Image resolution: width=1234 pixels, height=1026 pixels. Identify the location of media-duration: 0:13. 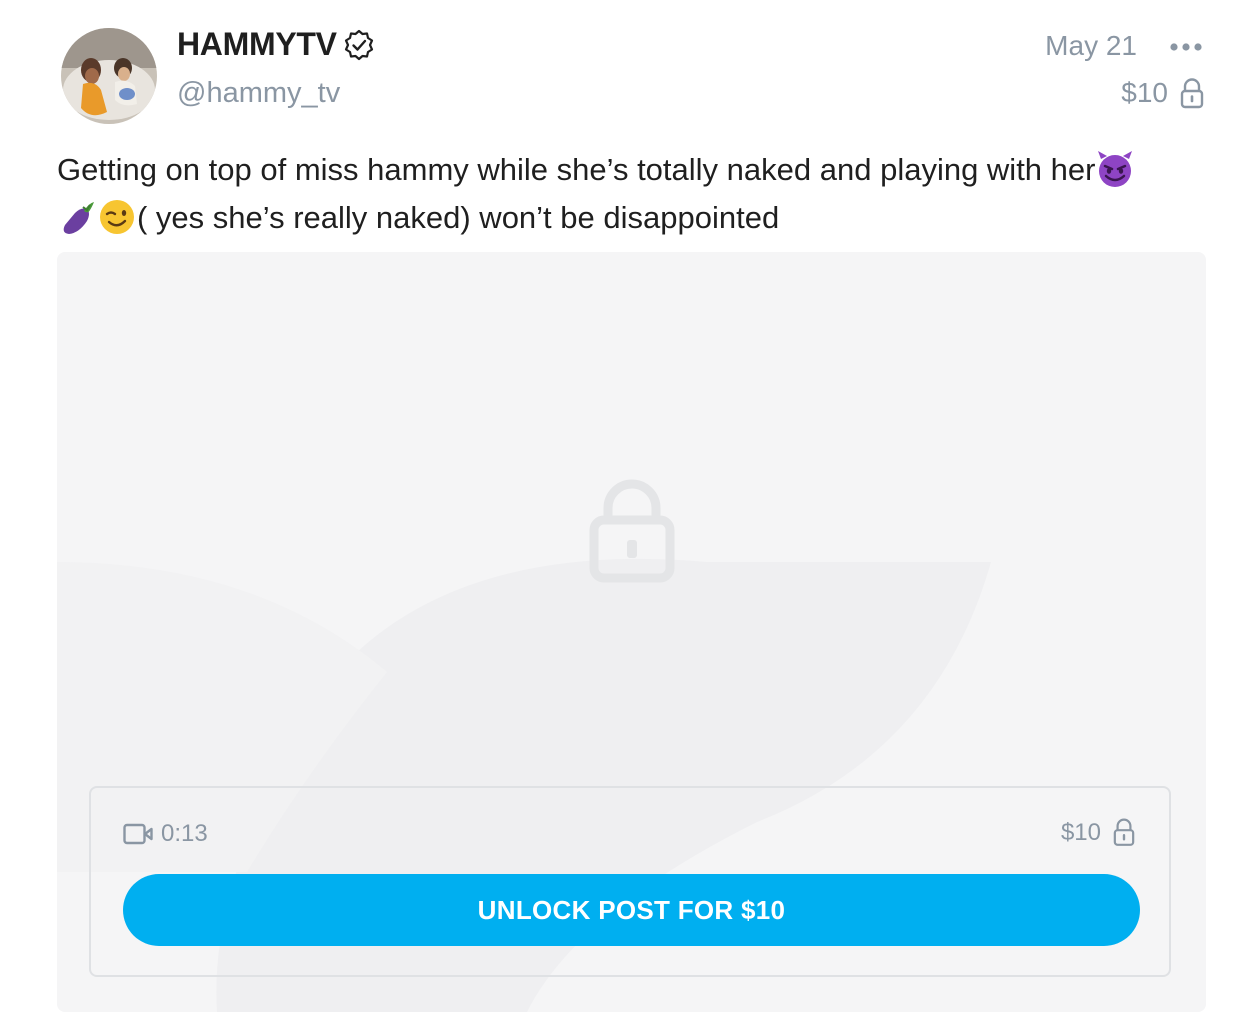
(165, 834).